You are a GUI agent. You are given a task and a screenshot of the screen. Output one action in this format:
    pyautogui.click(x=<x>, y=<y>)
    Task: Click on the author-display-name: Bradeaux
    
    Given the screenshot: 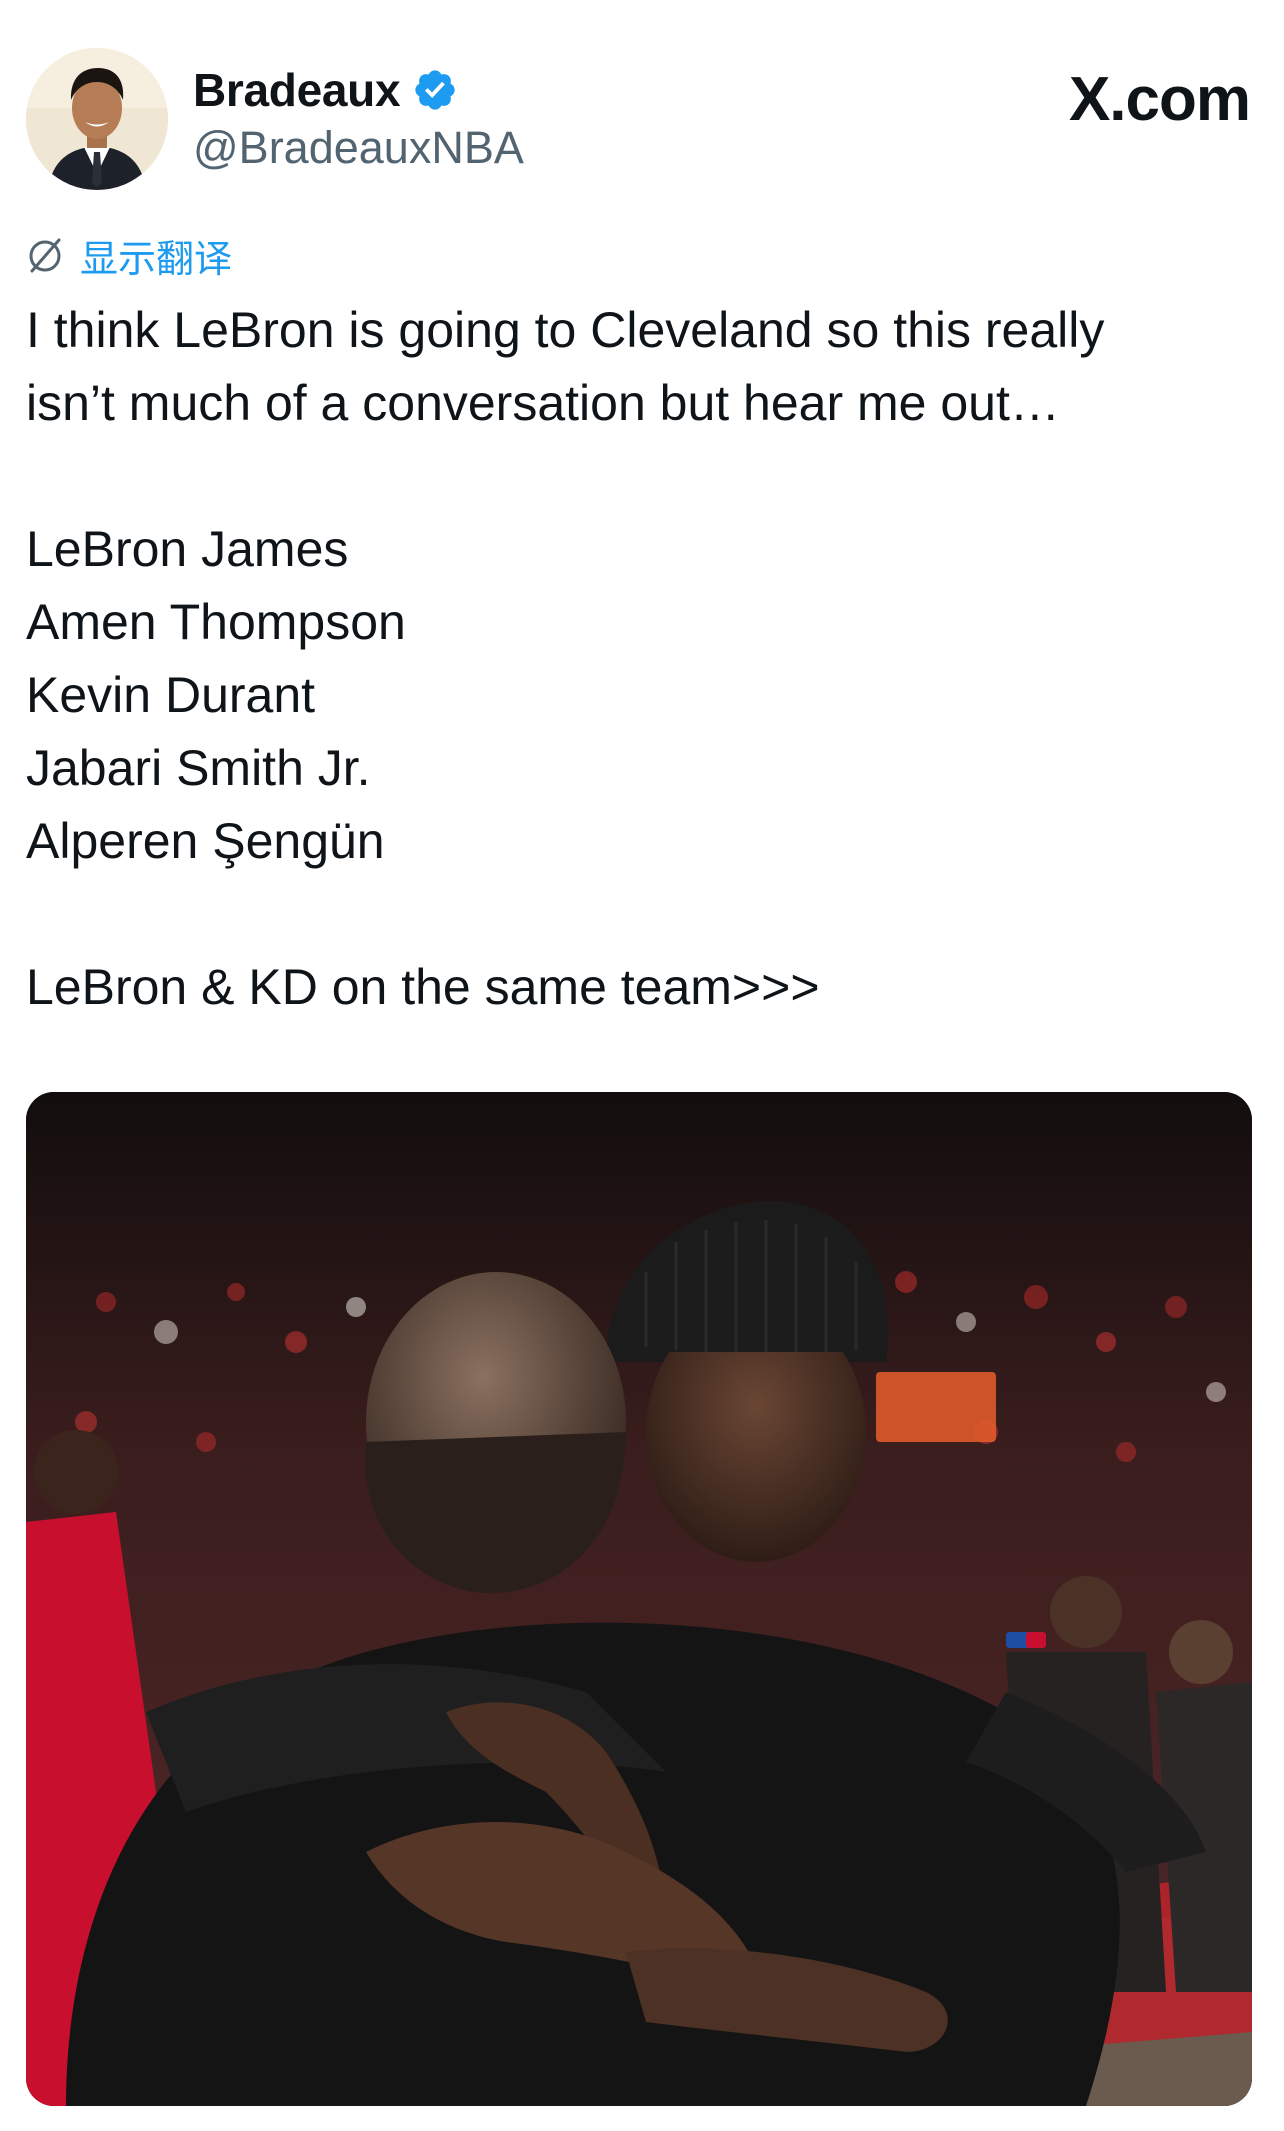 What is the action you would take?
    pyautogui.click(x=297, y=90)
    